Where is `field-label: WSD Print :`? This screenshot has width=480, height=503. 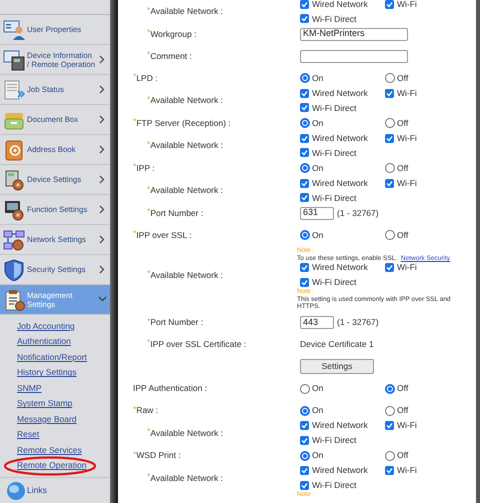
field-label: WSD Print : is located at coordinates (158, 455).